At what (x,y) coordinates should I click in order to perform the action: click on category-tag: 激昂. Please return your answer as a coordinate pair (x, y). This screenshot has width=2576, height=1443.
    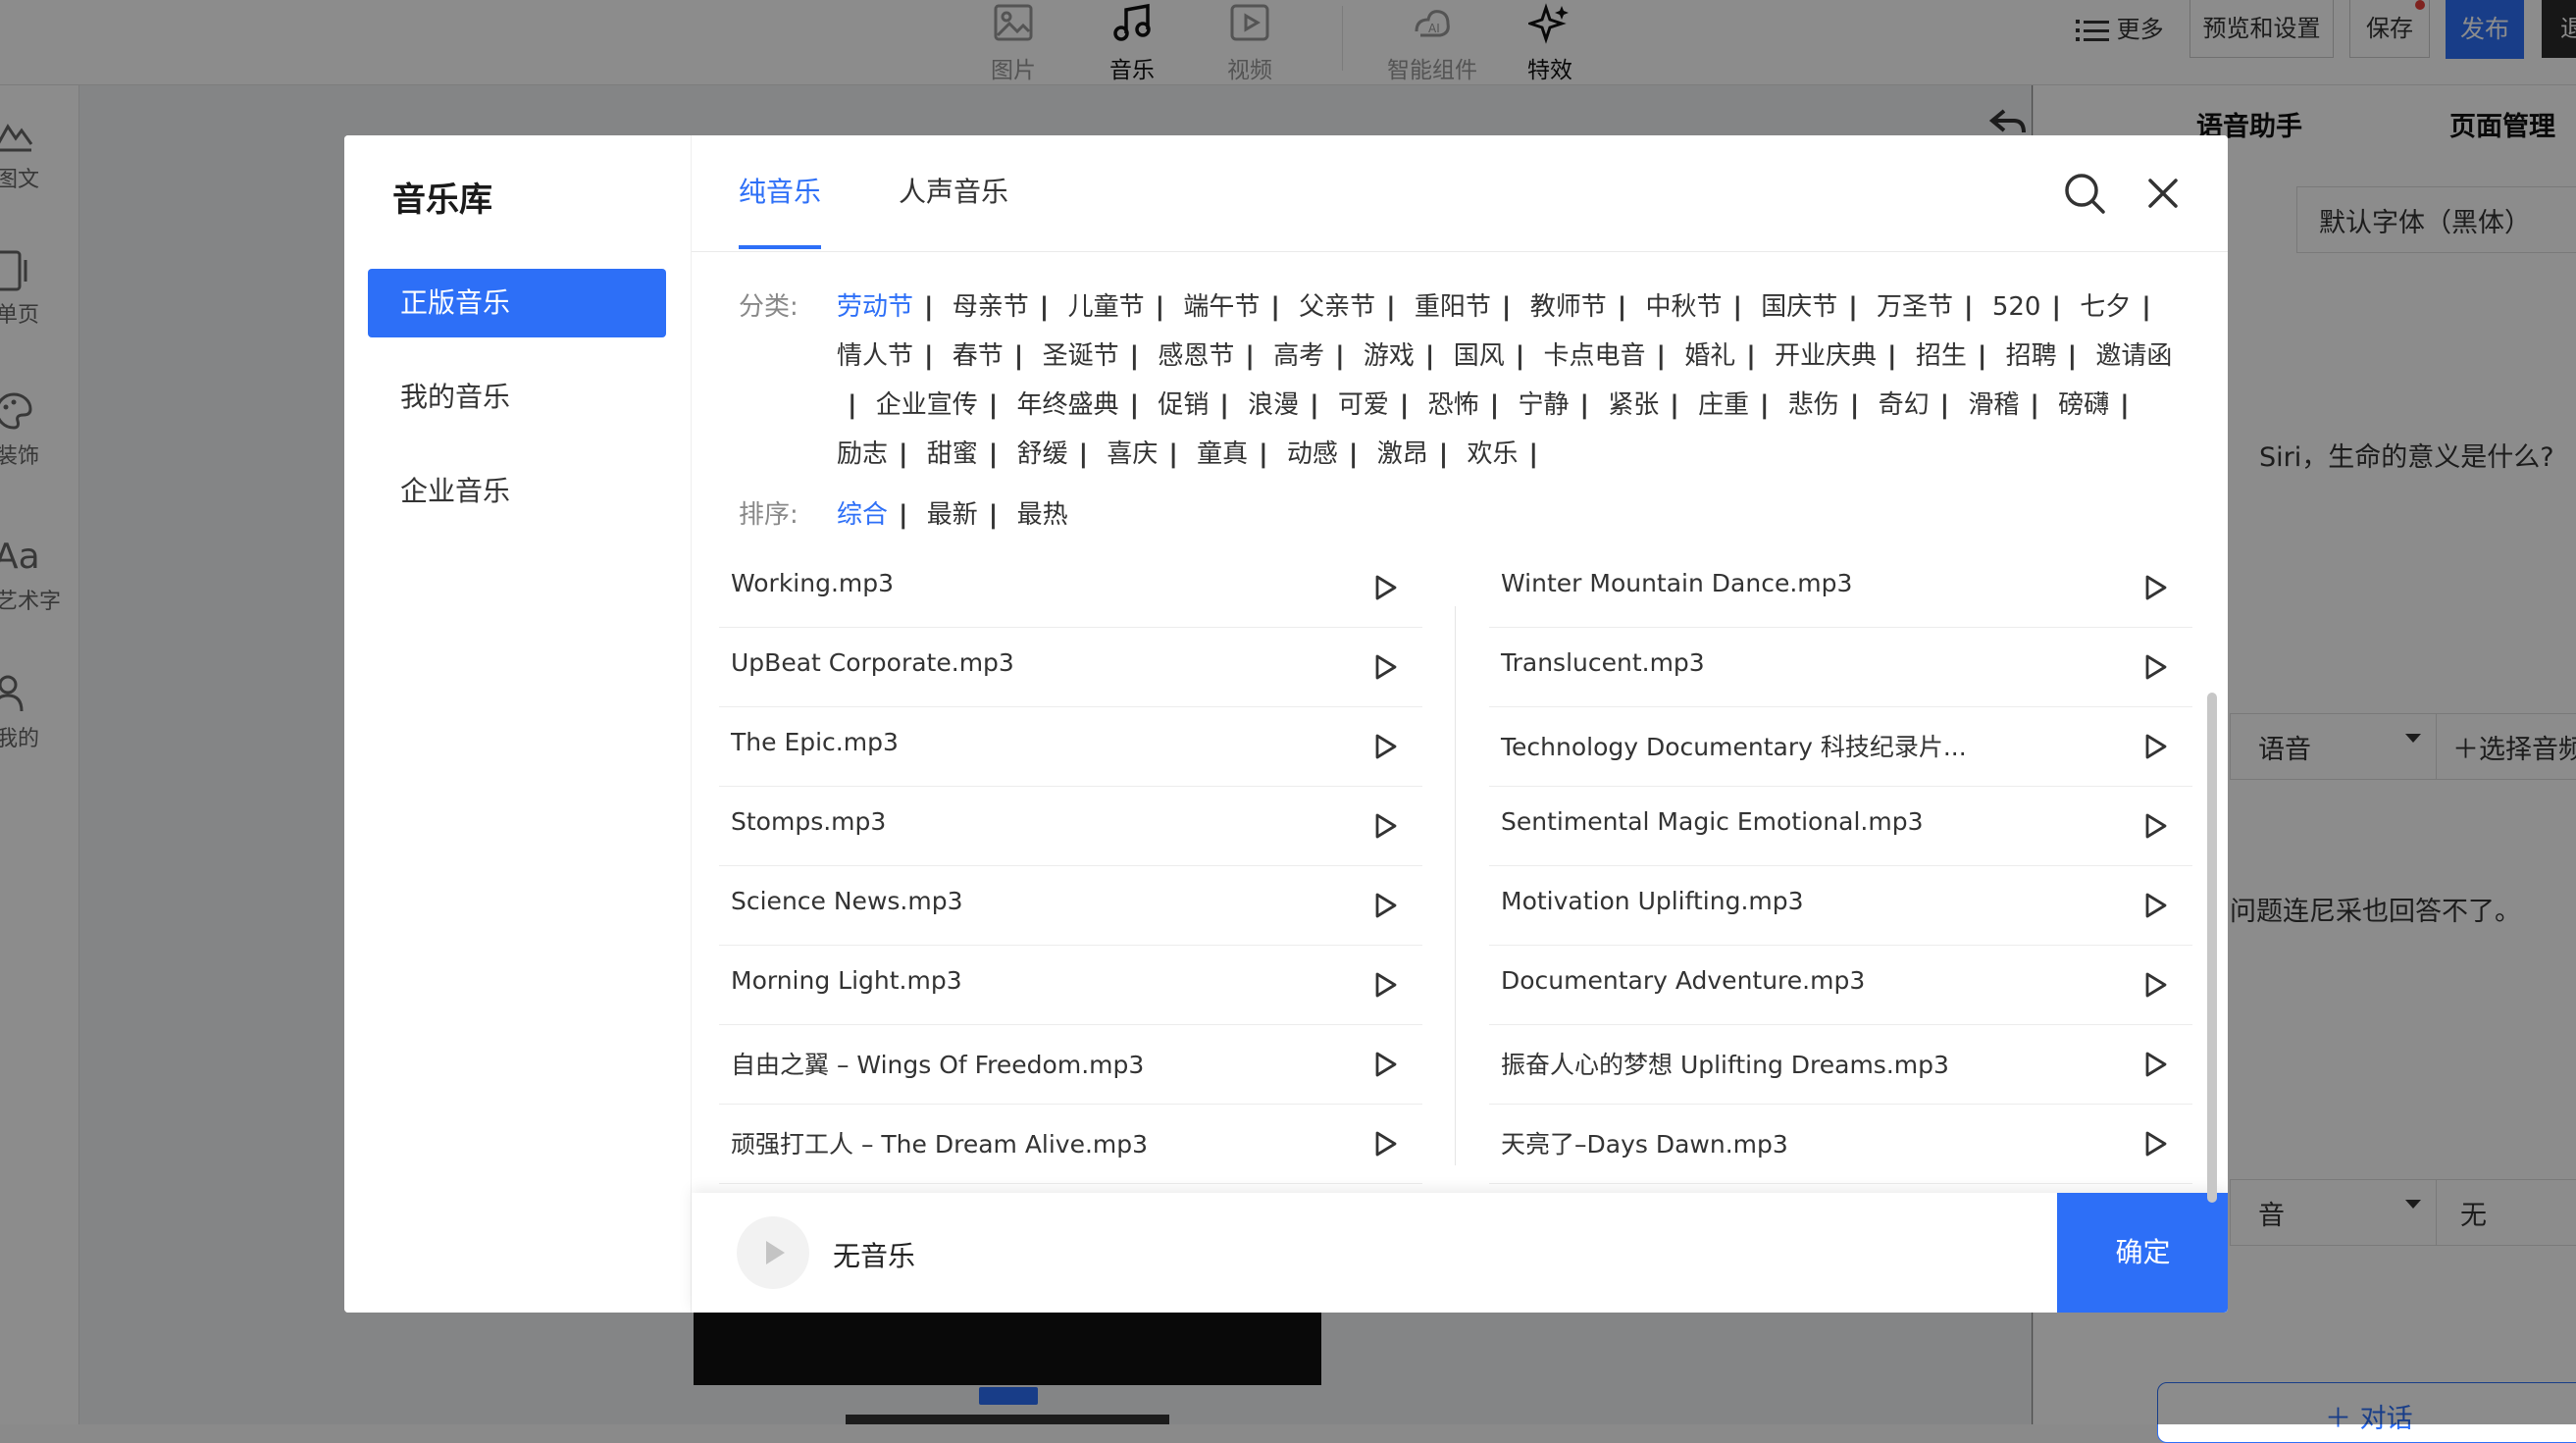
    Looking at the image, I should click on (1402, 454).